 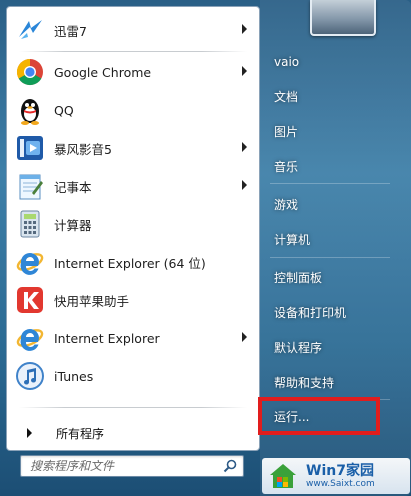 What do you see at coordinates (103, 72) in the screenshot?
I see `program-label: Google Chrome` at bounding box center [103, 72].